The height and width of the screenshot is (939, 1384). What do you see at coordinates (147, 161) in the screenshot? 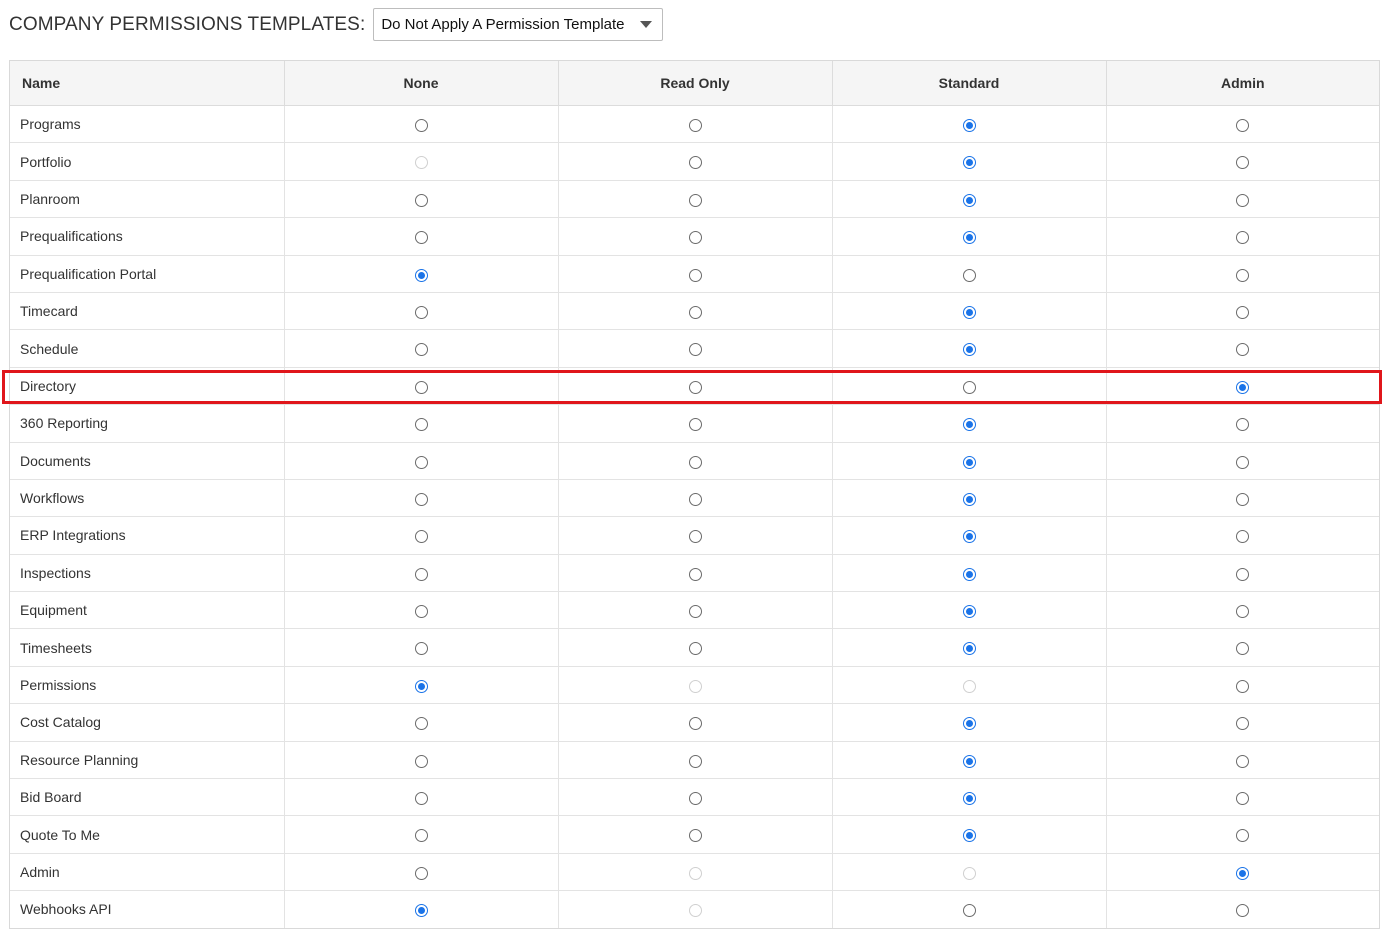
I see `row-name: Portfolio` at bounding box center [147, 161].